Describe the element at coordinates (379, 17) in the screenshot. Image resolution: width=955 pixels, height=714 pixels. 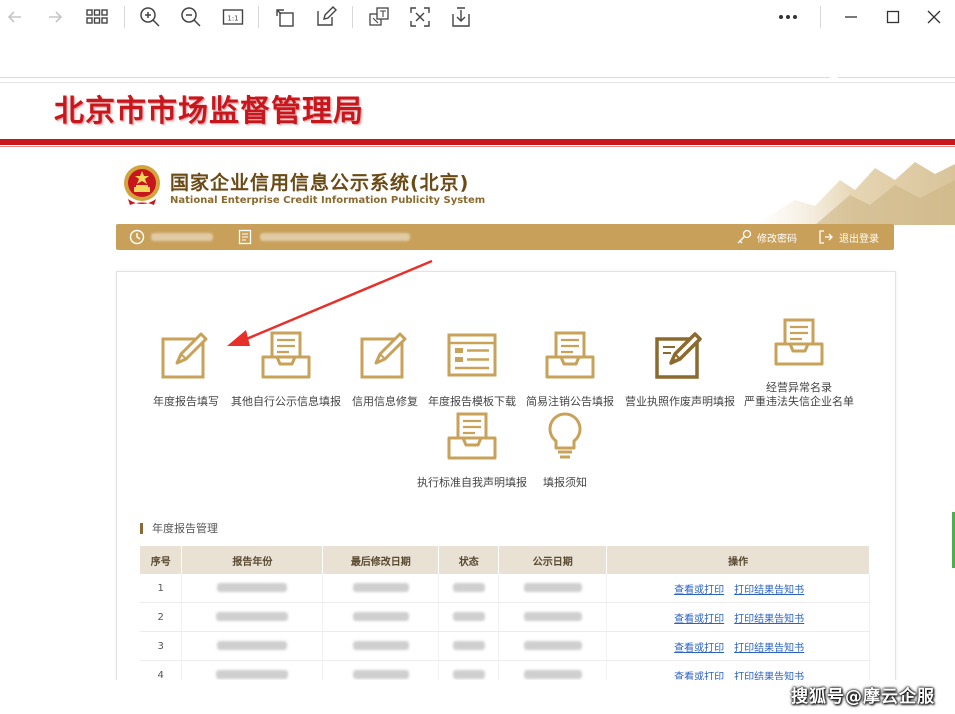
I see `translate-icon` at that location.